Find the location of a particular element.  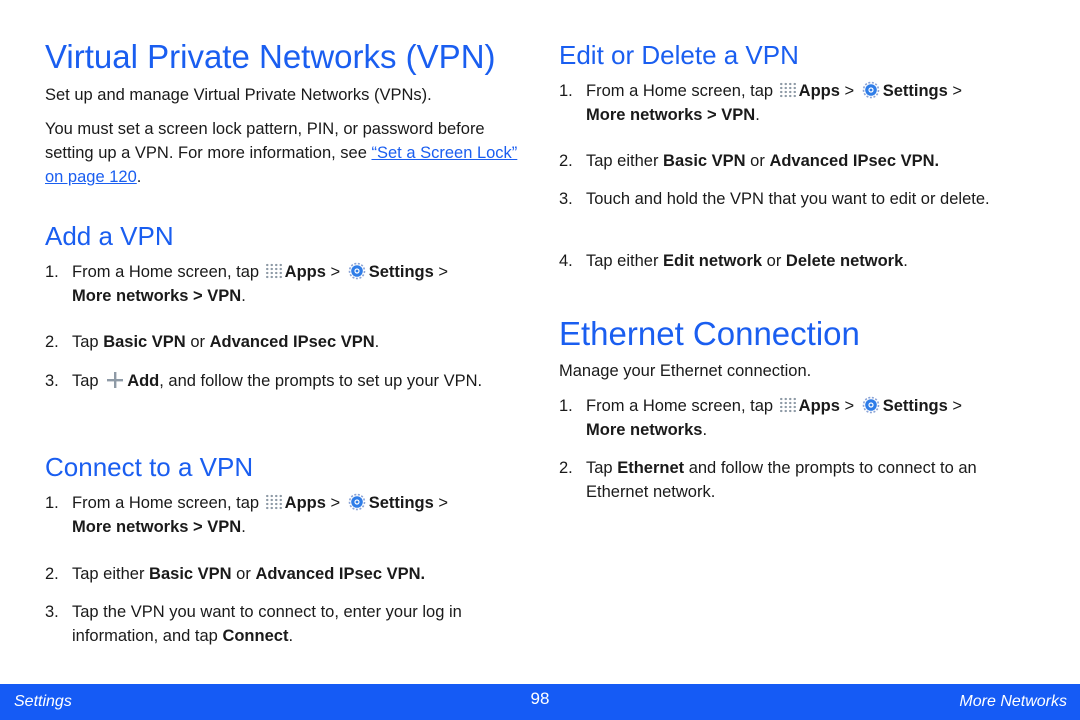

page-number: 98 is located at coordinates (540, 698).